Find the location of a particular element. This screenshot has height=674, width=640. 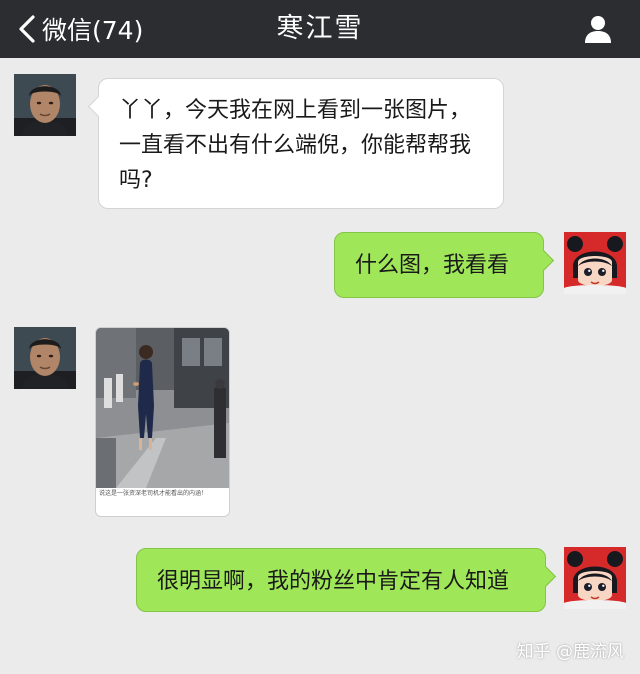

image-caption: 说这是一张资深老司机才能看出的内涵！ is located at coordinates (153, 493).